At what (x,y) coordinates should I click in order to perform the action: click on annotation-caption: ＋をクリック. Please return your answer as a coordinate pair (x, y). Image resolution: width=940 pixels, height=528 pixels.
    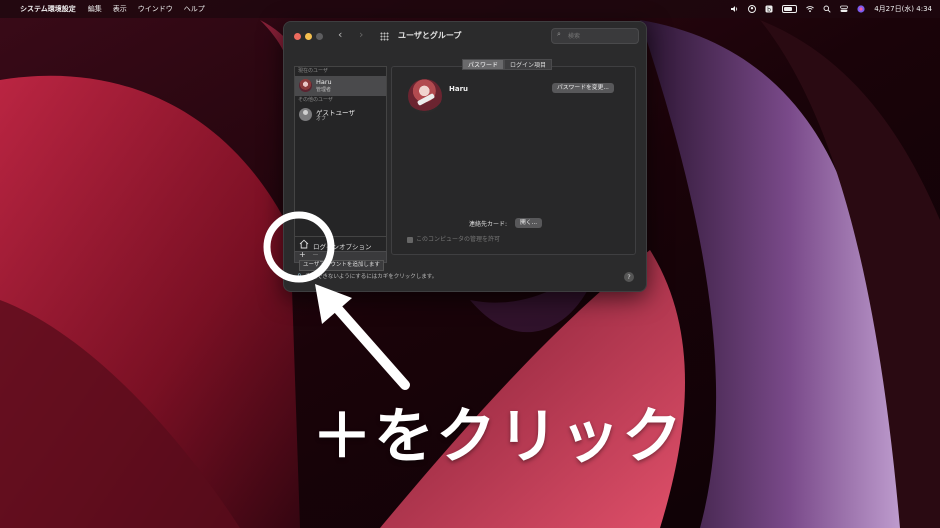
    Looking at the image, I should click on (498, 437).